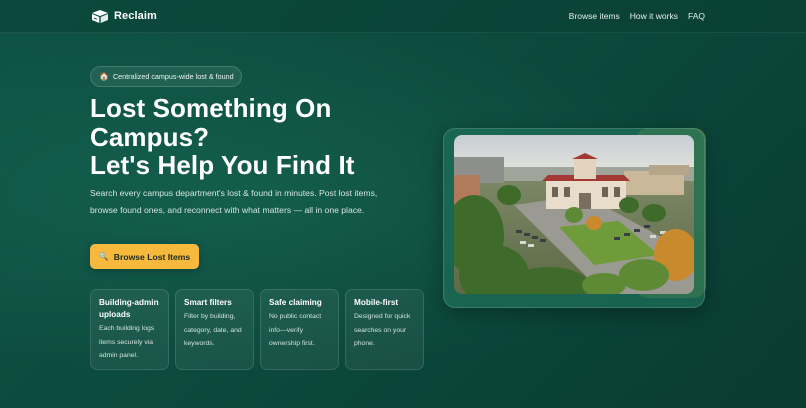 The image size is (806, 408). Describe the element at coordinates (222, 165) in the screenshot. I see `hero-title-line-3: Let's Help You Find It` at that location.